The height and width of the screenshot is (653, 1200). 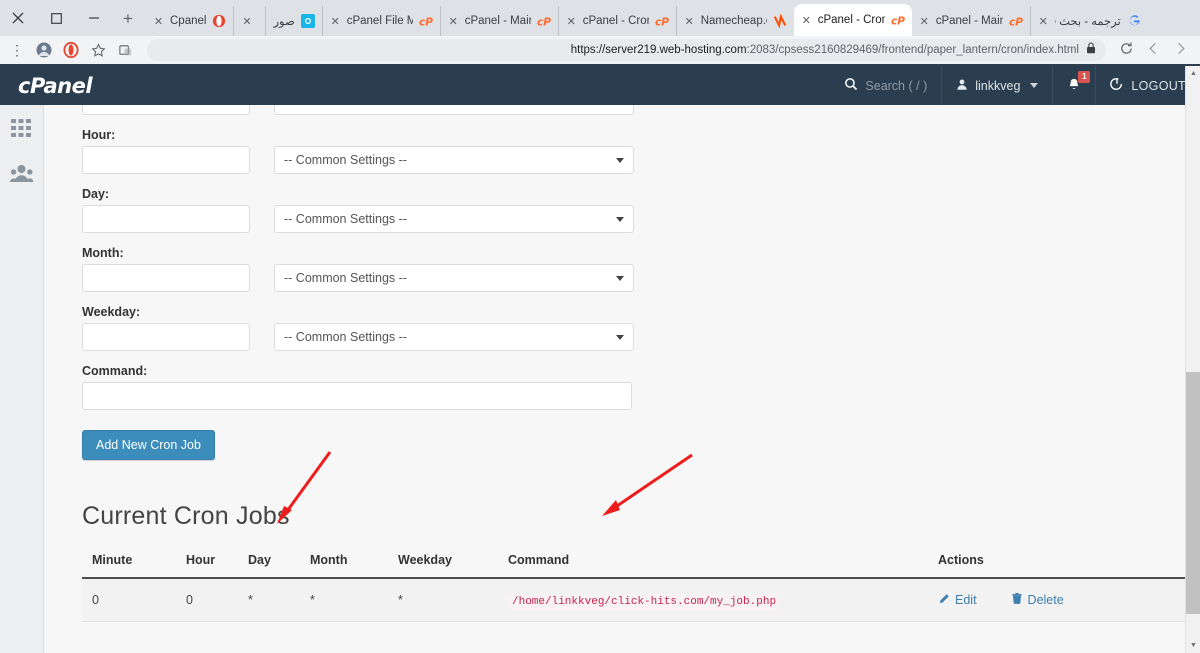 What do you see at coordinates (380, 21) in the screenshot?
I see `browser-tab: ✕ cPanel File Ma cP` at bounding box center [380, 21].